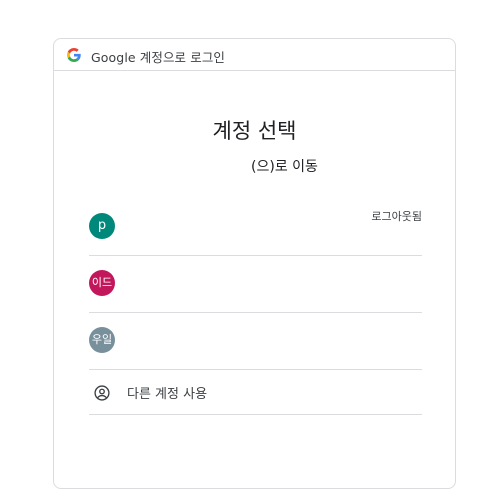  I want to click on google-g-icon, so click(74, 55).